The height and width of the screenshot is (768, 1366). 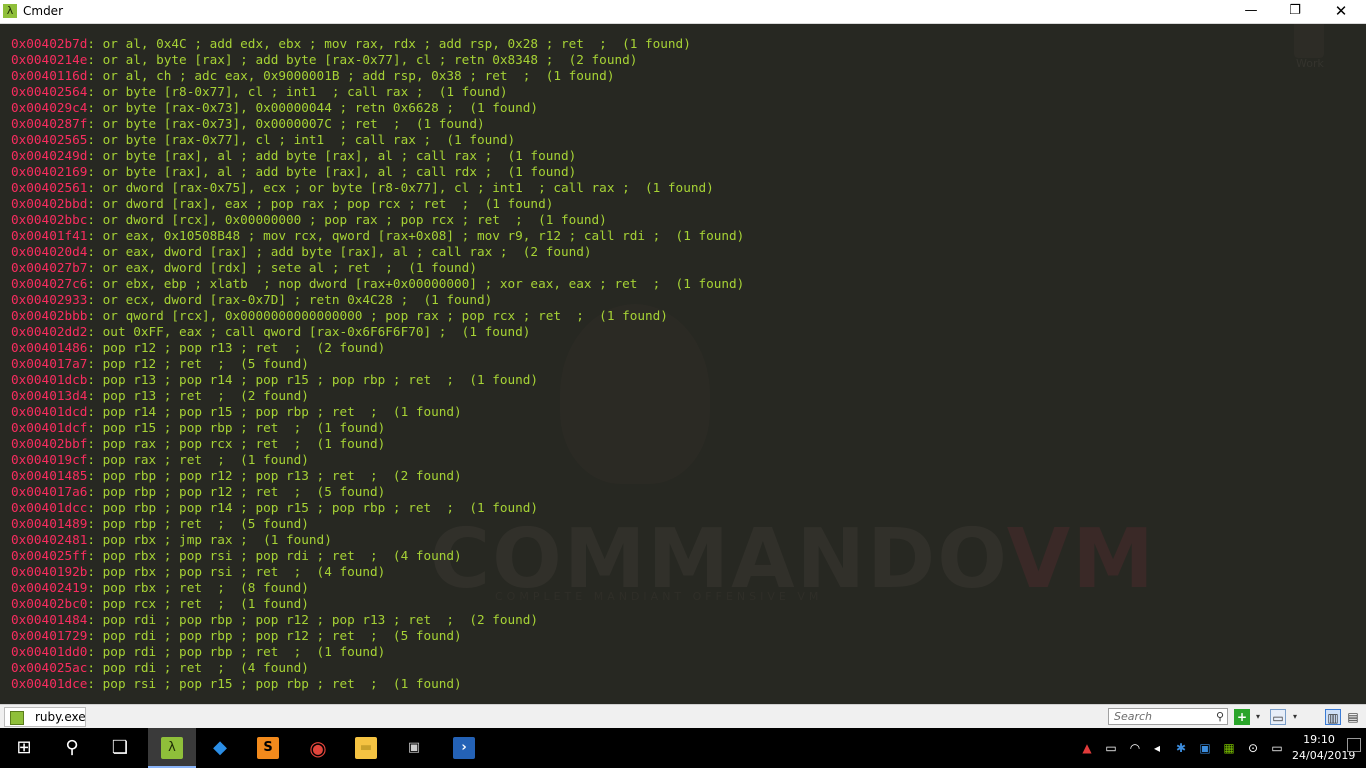 I want to click on console-icon: ▣, so click(x=414, y=747).